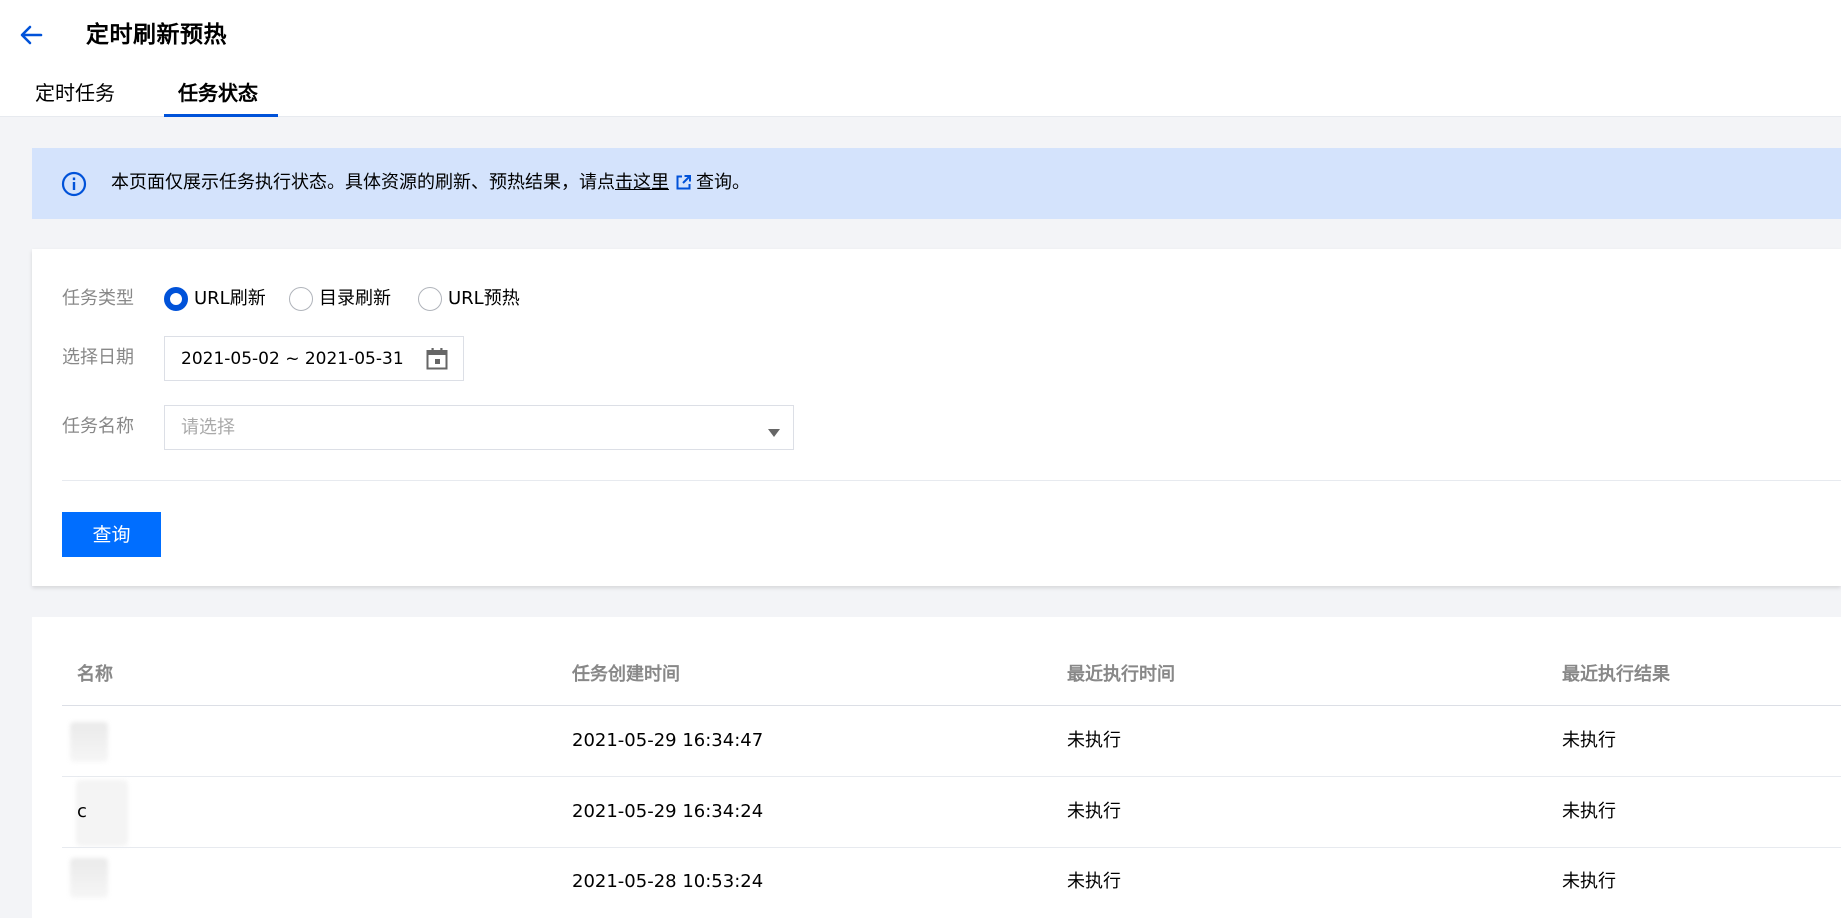 This screenshot has width=1841, height=918. Describe the element at coordinates (484, 298) in the screenshot. I see `radio-label: URL预热` at that location.